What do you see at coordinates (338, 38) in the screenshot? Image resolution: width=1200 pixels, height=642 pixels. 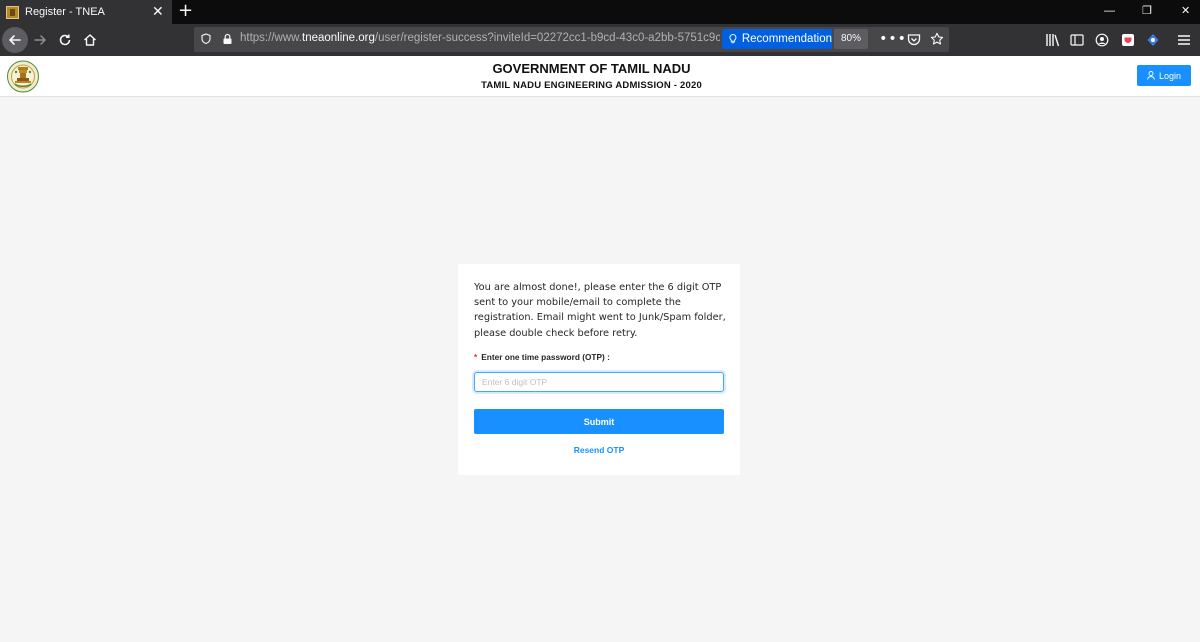 I see `url-domain: tneaonline.org` at bounding box center [338, 38].